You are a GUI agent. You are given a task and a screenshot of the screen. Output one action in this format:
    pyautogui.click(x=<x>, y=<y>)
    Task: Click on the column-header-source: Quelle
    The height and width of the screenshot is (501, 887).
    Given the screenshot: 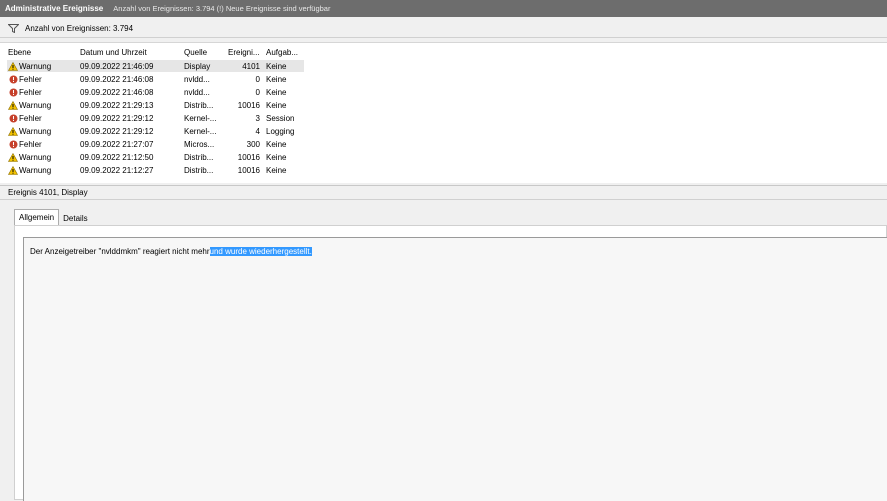 What is the action you would take?
    pyautogui.click(x=204, y=52)
    